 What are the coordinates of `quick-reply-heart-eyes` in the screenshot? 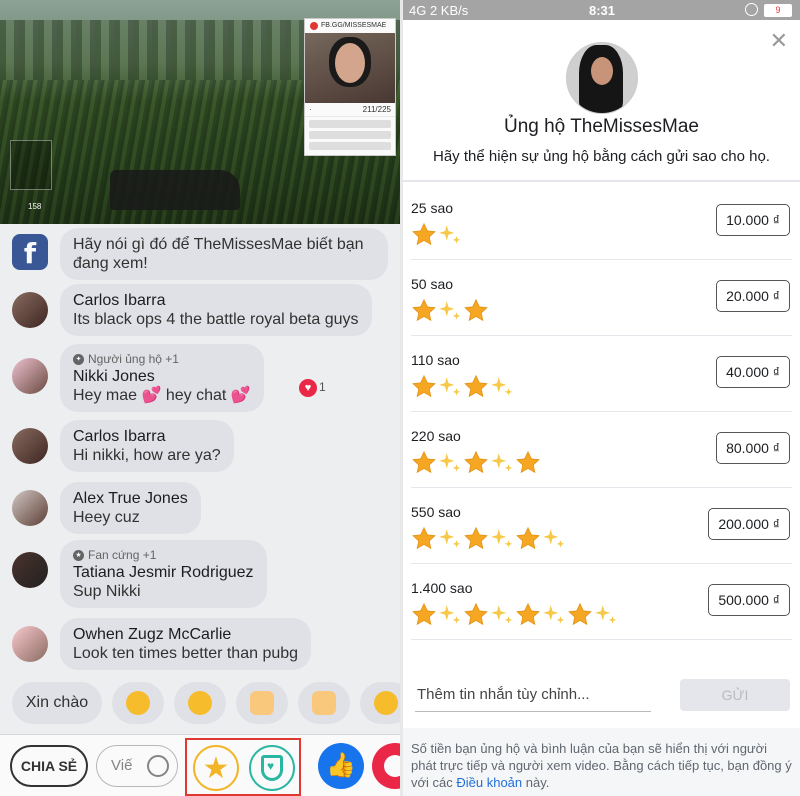 It's located at (200, 703).